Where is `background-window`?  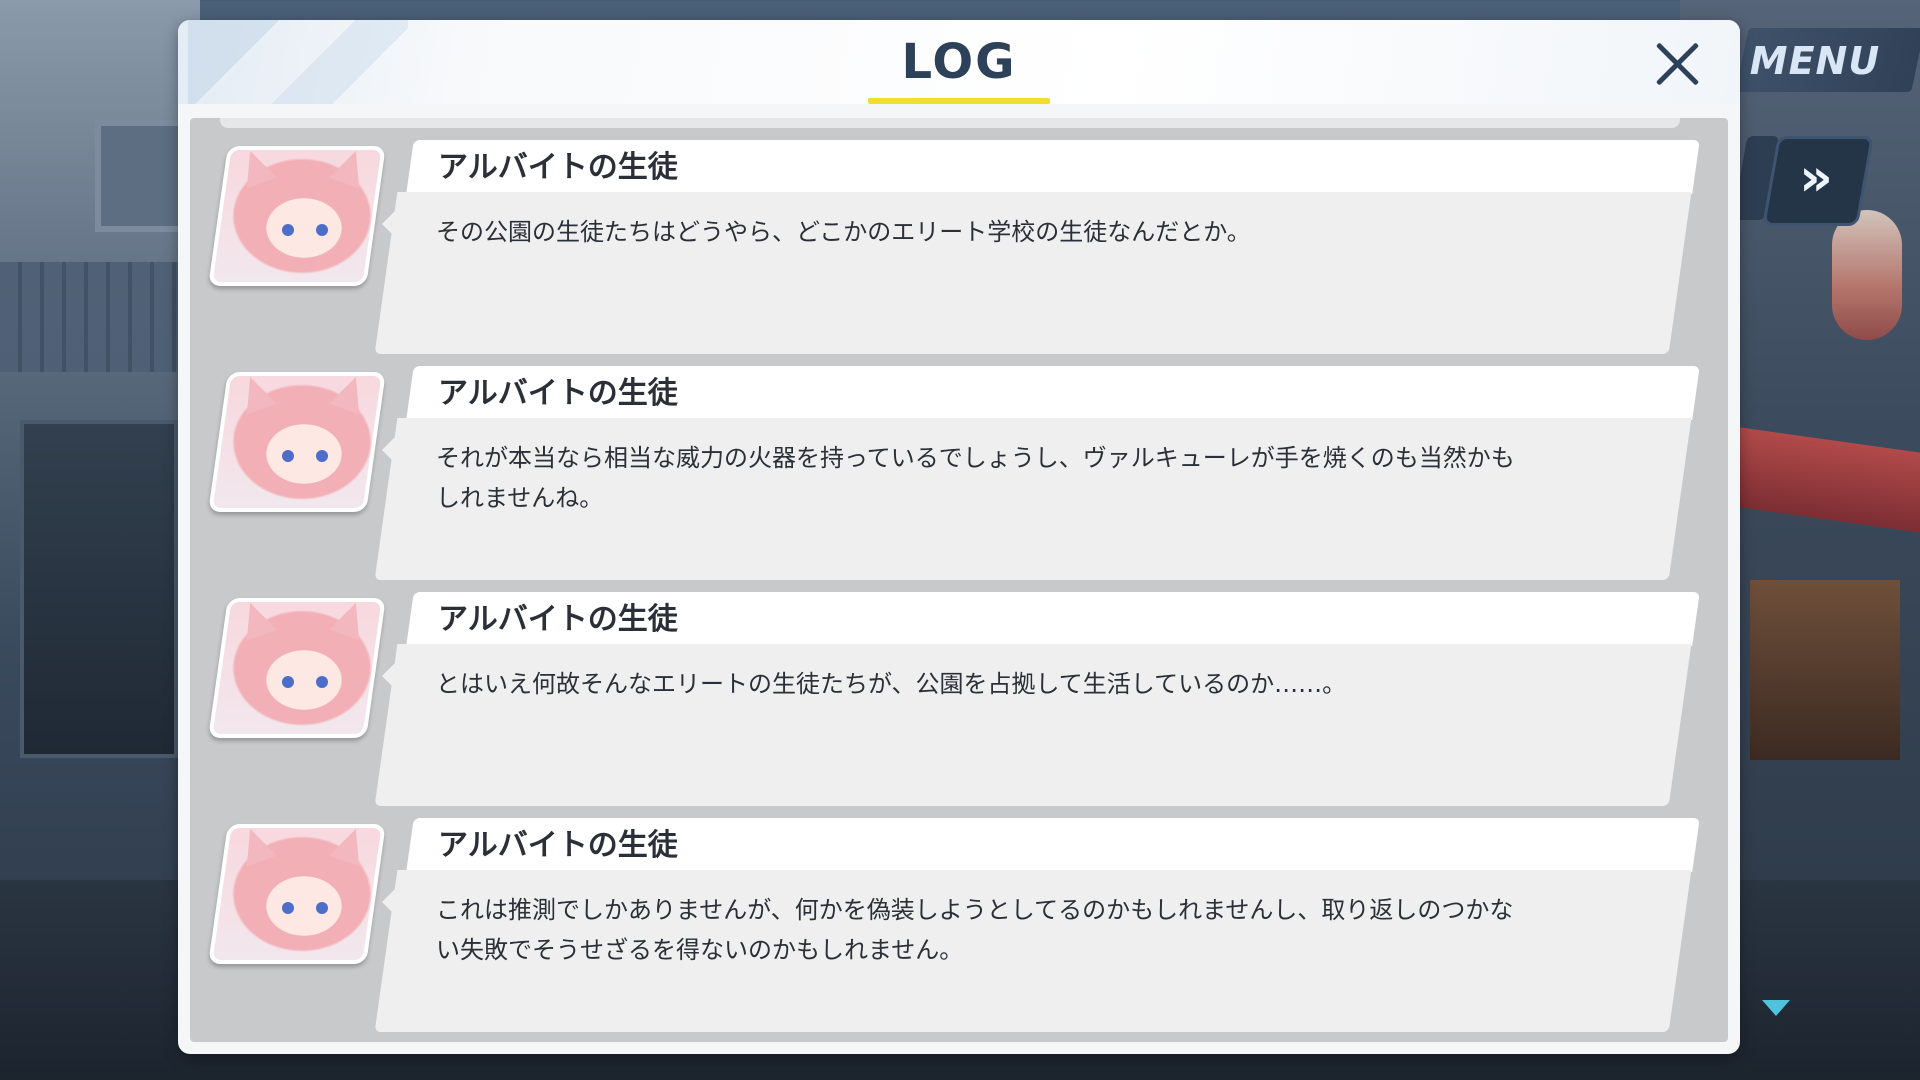
background-window is located at coordinates (141, 176).